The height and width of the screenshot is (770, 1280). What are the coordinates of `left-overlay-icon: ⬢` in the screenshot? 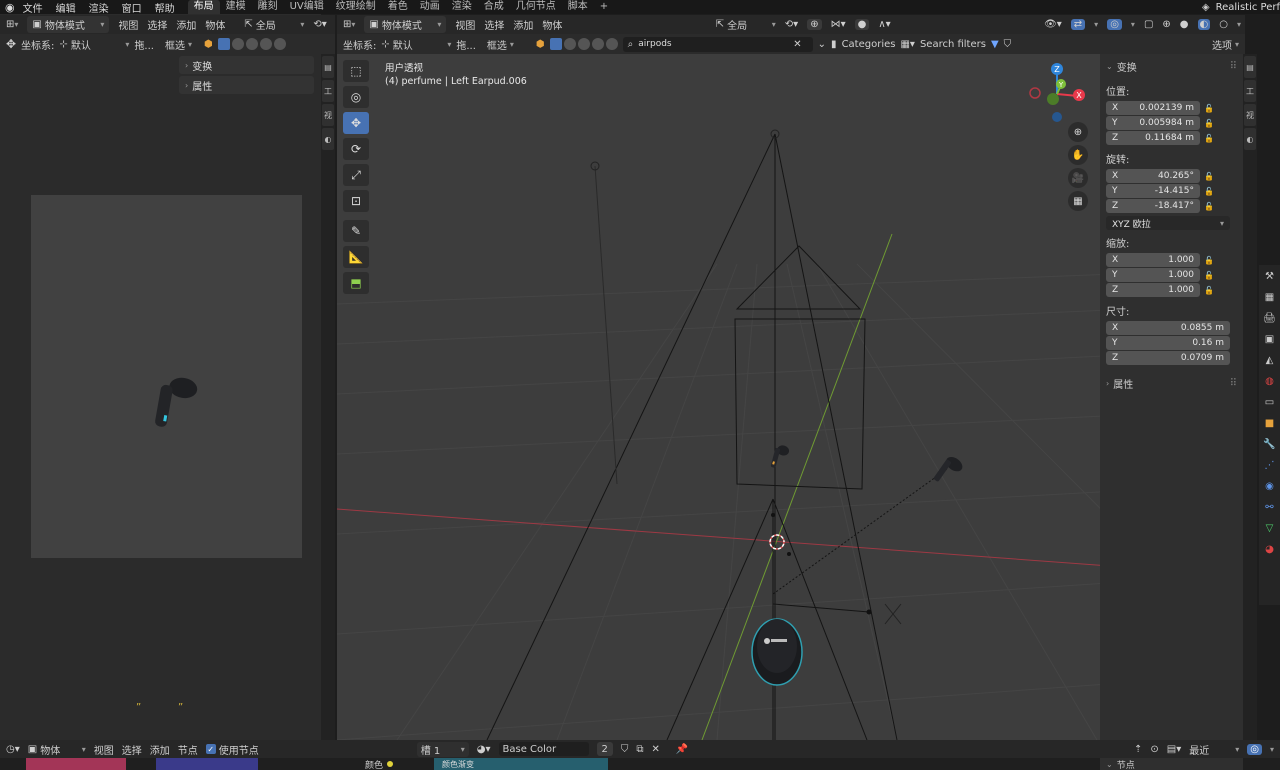 It's located at (208, 44).